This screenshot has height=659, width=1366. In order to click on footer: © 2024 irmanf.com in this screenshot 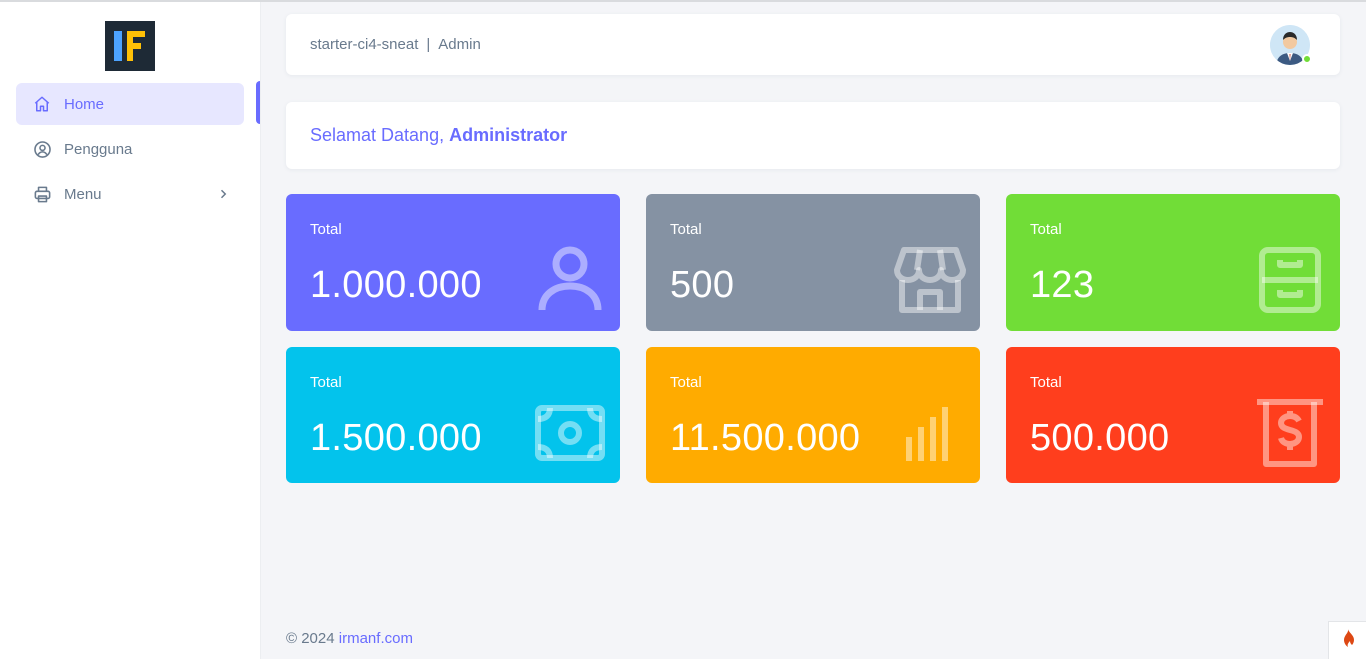, I will do `click(349, 638)`.